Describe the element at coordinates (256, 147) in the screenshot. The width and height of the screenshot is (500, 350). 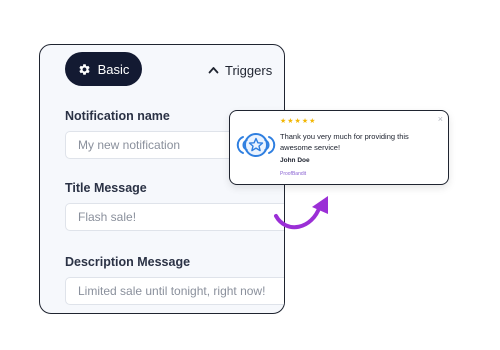
I see `review-badge-icon` at that location.